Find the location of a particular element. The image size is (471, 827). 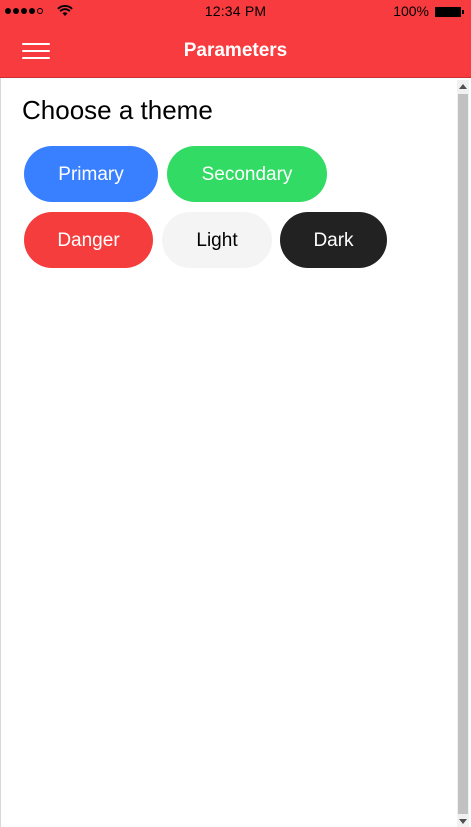

dark-theme-button: Dark is located at coordinates (333, 240).